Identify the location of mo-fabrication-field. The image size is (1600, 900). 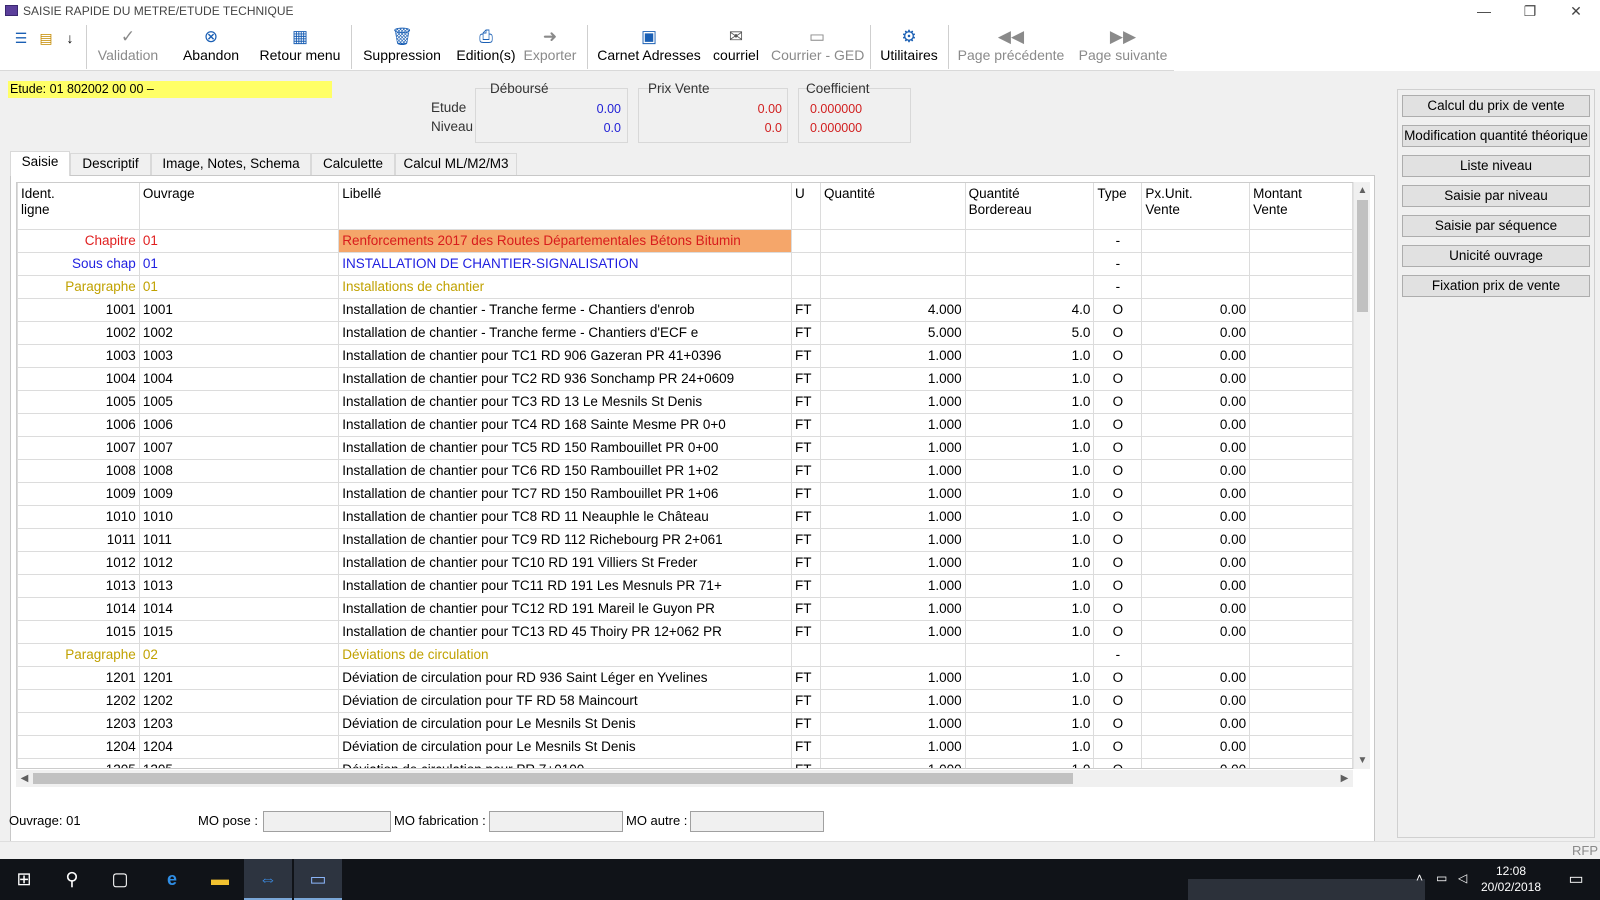
(556, 821).